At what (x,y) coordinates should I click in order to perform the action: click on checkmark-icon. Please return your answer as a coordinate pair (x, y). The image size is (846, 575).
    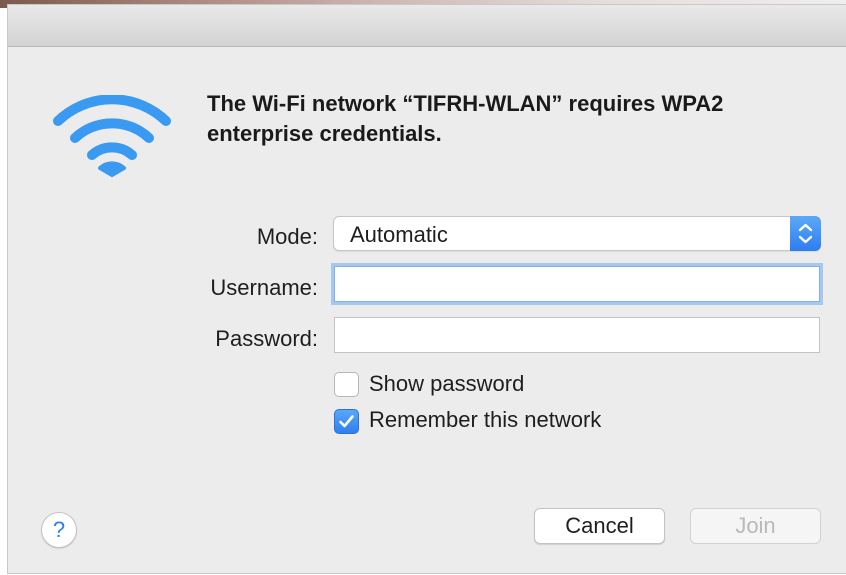
    Looking at the image, I should click on (346, 421).